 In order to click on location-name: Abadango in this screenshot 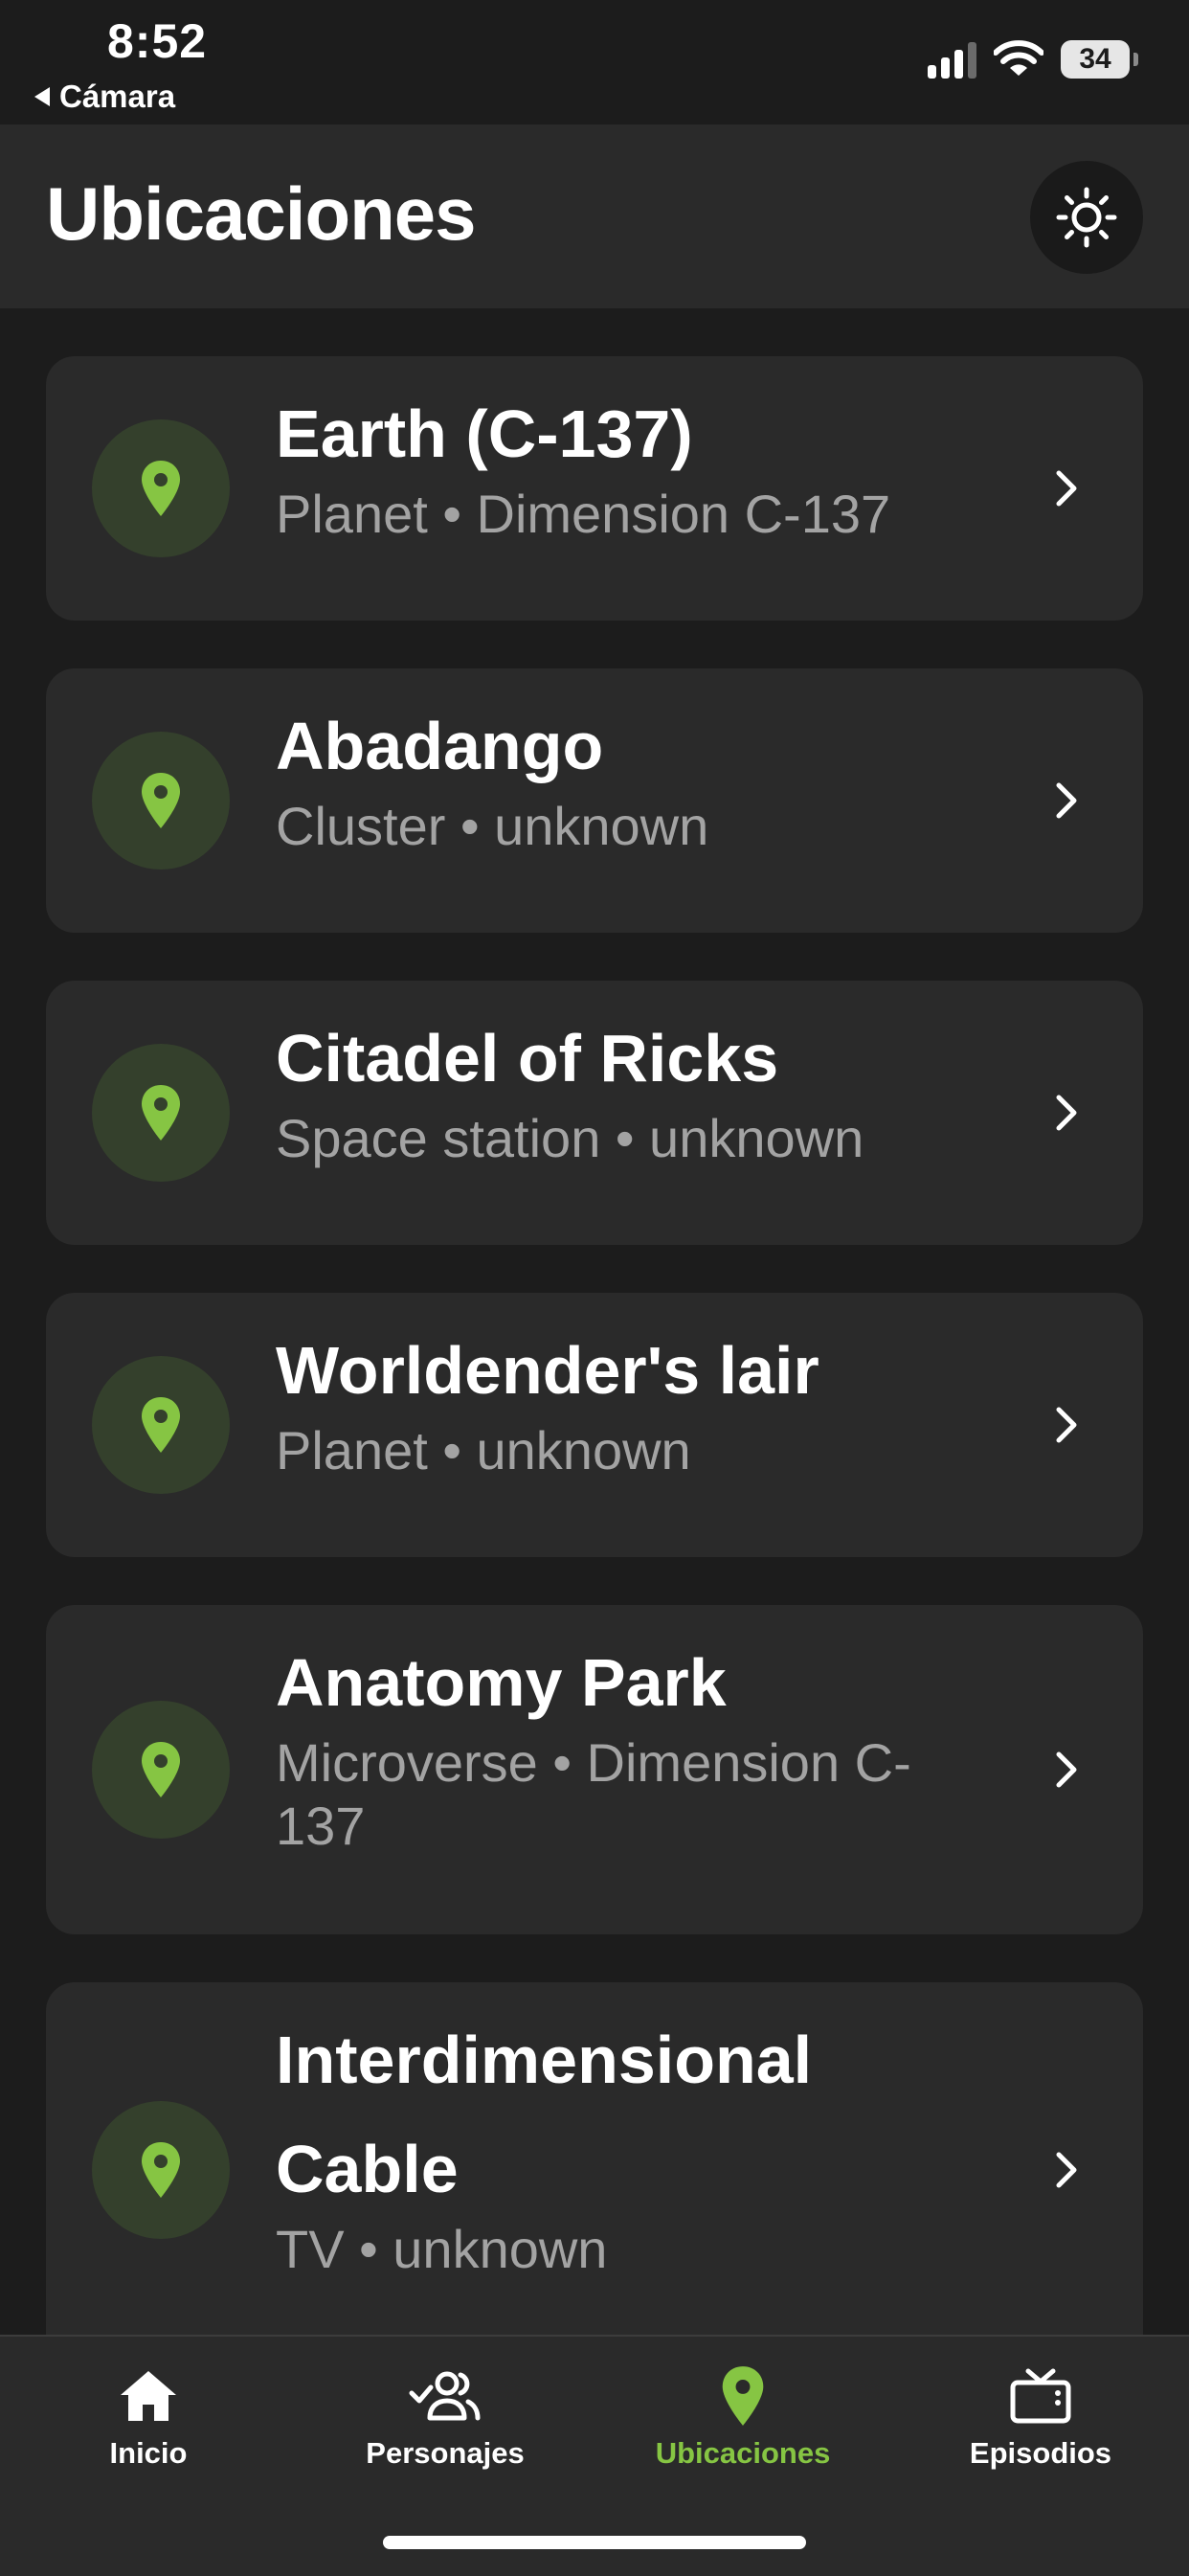, I will do `click(440, 746)`.